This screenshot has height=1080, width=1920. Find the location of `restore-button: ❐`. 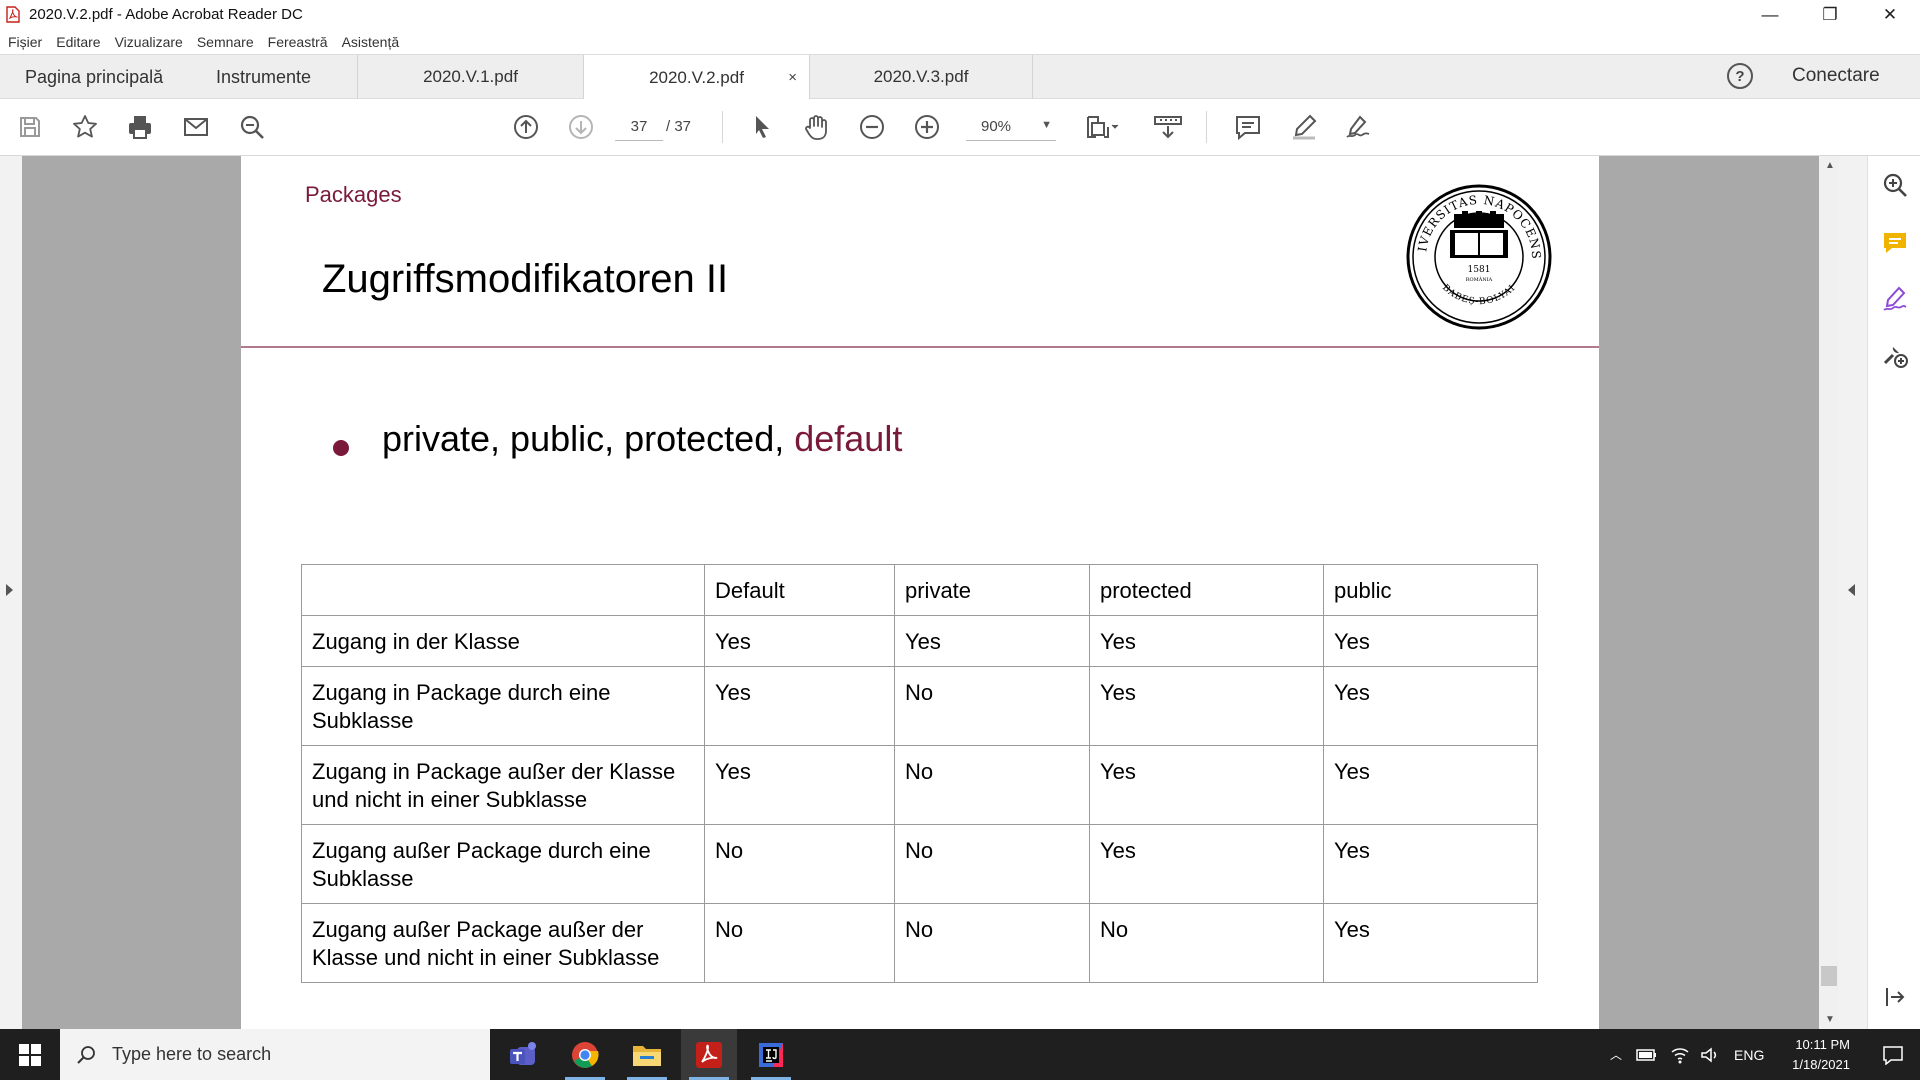

restore-button: ❐ is located at coordinates (1830, 14).